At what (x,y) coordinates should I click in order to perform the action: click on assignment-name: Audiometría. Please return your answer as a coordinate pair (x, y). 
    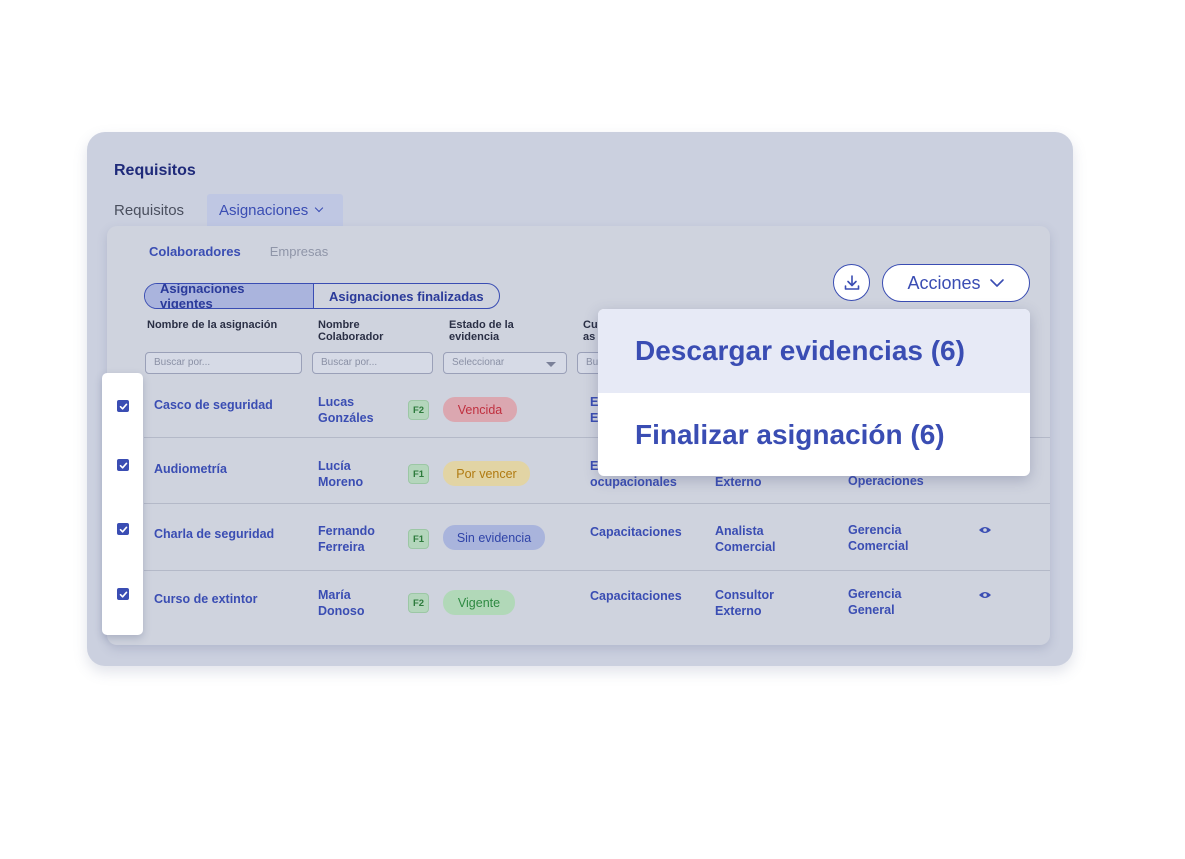
    Looking at the image, I should click on (190, 469).